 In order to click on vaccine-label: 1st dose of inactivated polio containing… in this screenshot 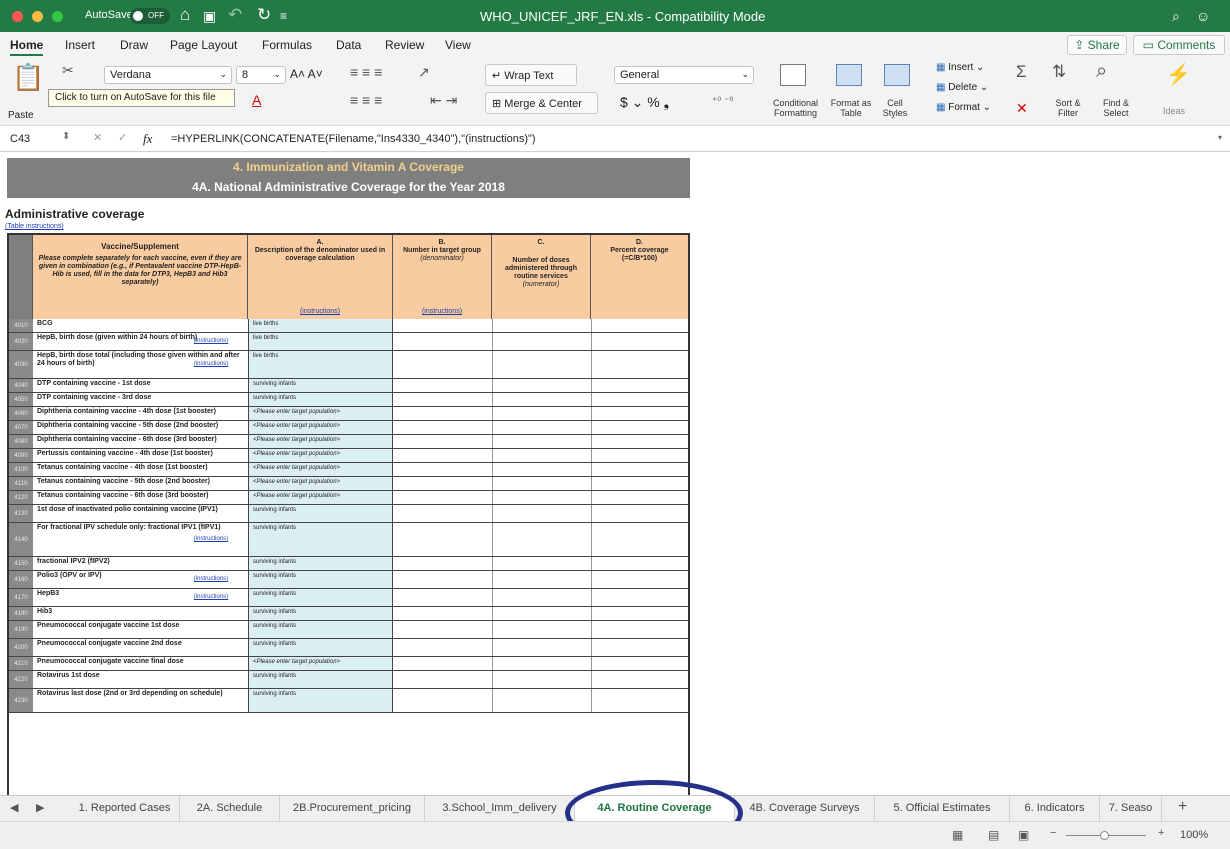, I will do `click(141, 513)`.